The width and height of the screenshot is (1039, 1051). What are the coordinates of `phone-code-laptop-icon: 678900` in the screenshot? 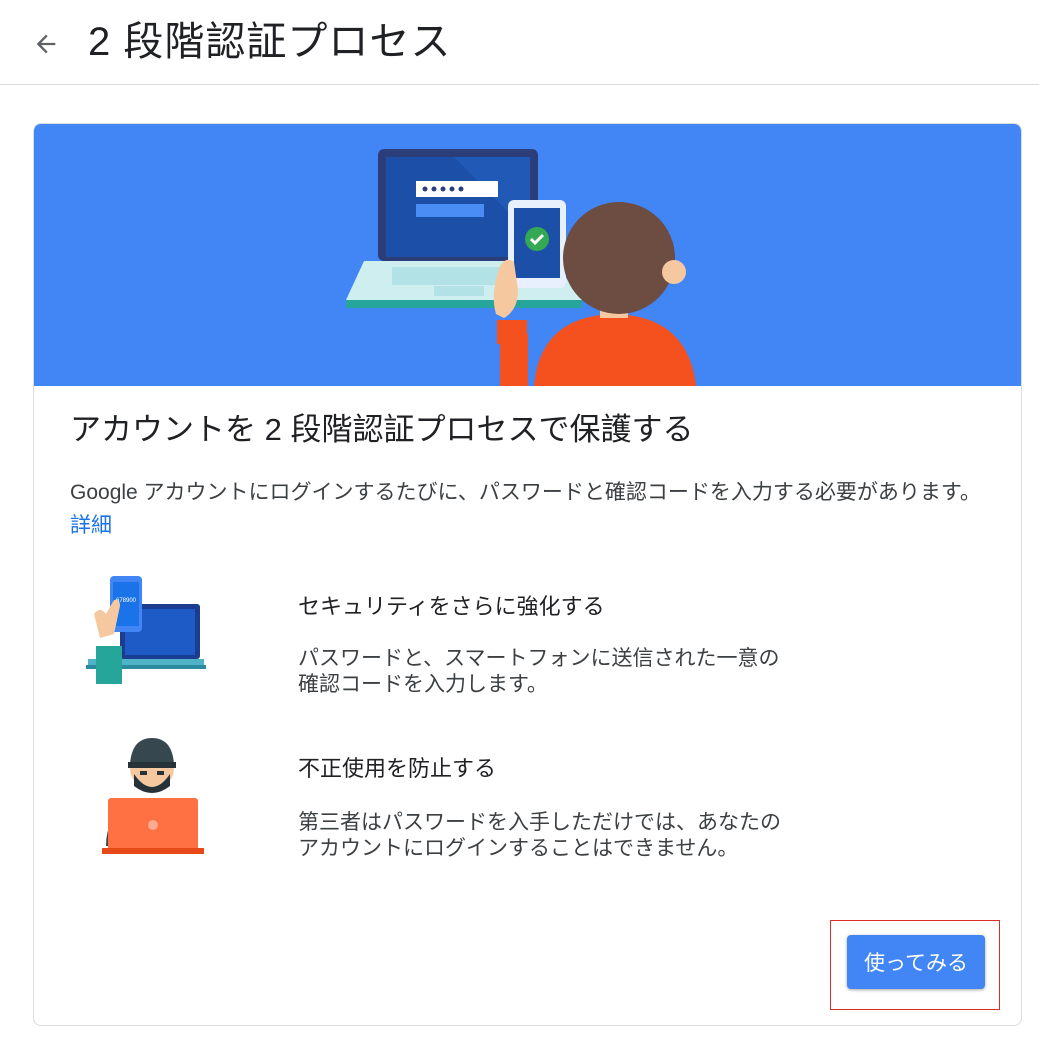 It's located at (146, 630).